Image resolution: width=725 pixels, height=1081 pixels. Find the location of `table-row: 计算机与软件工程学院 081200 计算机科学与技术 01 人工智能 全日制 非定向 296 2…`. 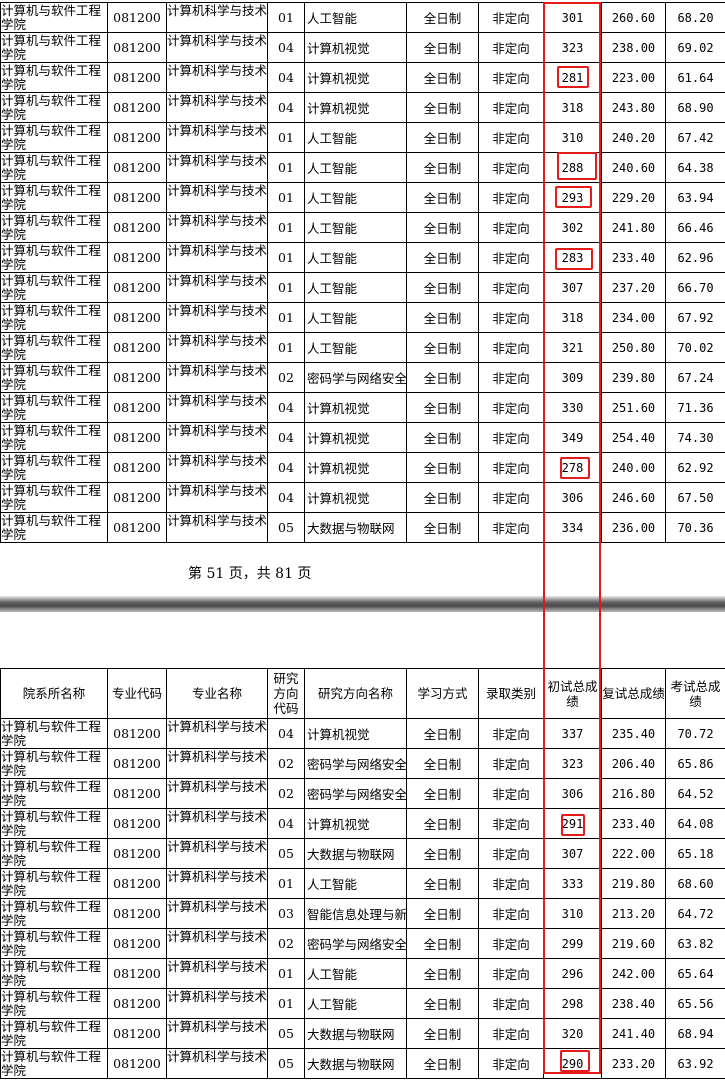

table-row: 计算机与软件工程学院 081200 计算机科学与技术 01 人工智能 全日制 非定向 296 2… is located at coordinates (362, 973).